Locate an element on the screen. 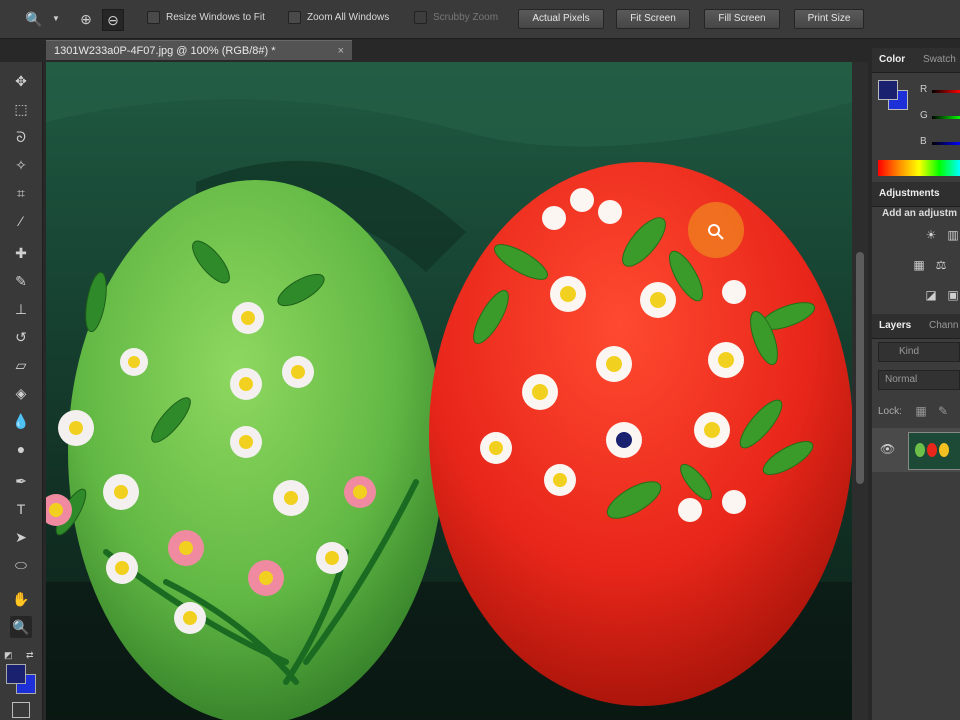 The width and height of the screenshot is (960, 720). zoom-in-icon: ⊕ is located at coordinates (86, 19).